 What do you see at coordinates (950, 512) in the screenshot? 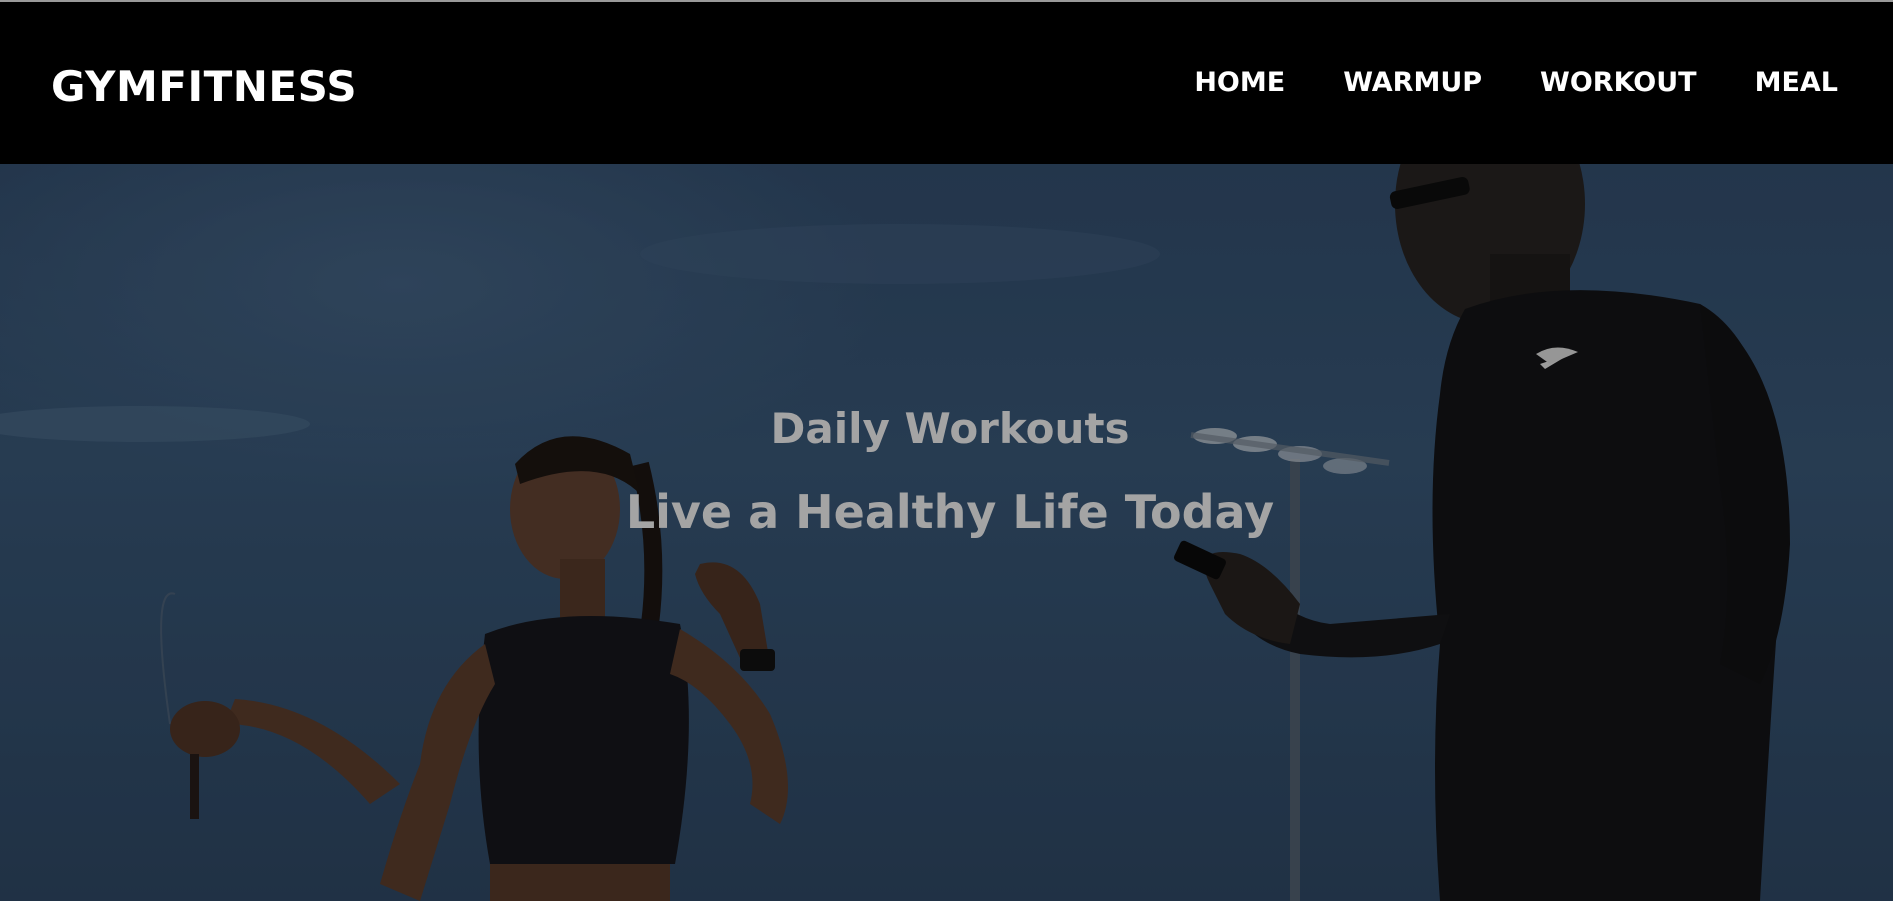
I see `hero-title: Live a Healthy Life Today` at bounding box center [950, 512].